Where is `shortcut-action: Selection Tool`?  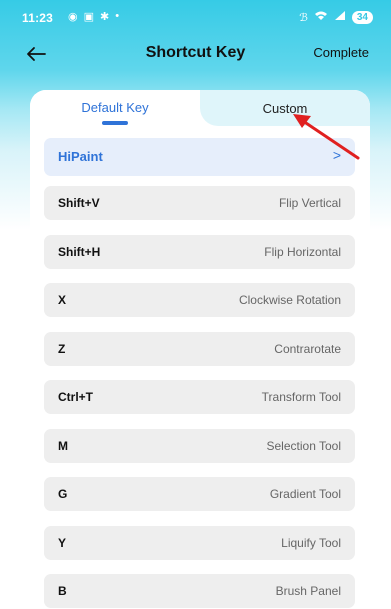 shortcut-action: Selection Tool is located at coordinates (304, 445).